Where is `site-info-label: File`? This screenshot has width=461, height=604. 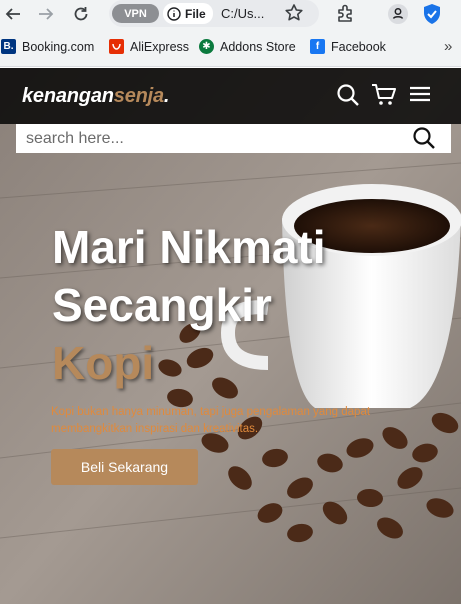 site-info-label: File is located at coordinates (195, 13).